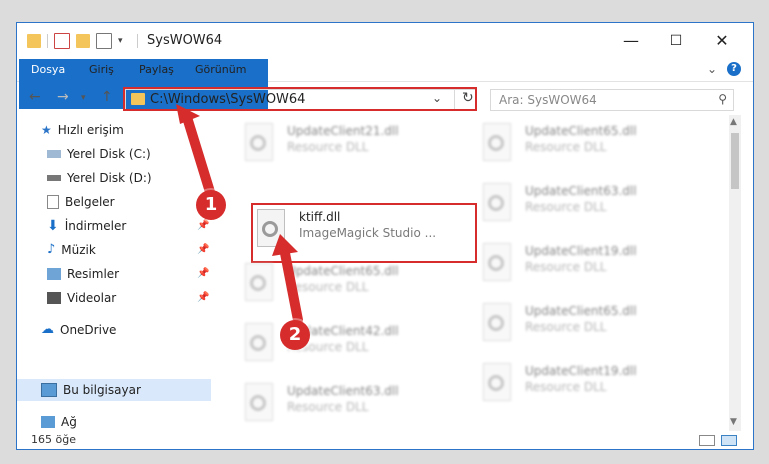  What do you see at coordinates (735, 161) in the screenshot?
I see `scrollbar-thumb` at bounding box center [735, 161].